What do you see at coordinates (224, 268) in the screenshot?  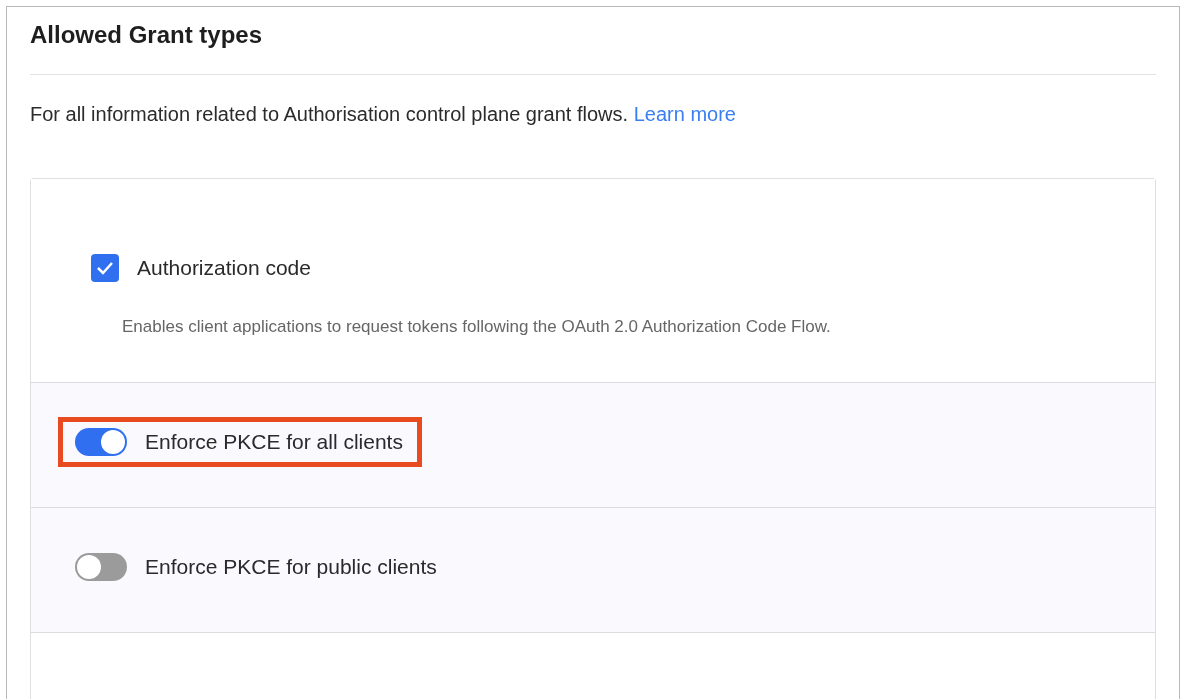 I see `option-label: Authorization code` at bounding box center [224, 268].